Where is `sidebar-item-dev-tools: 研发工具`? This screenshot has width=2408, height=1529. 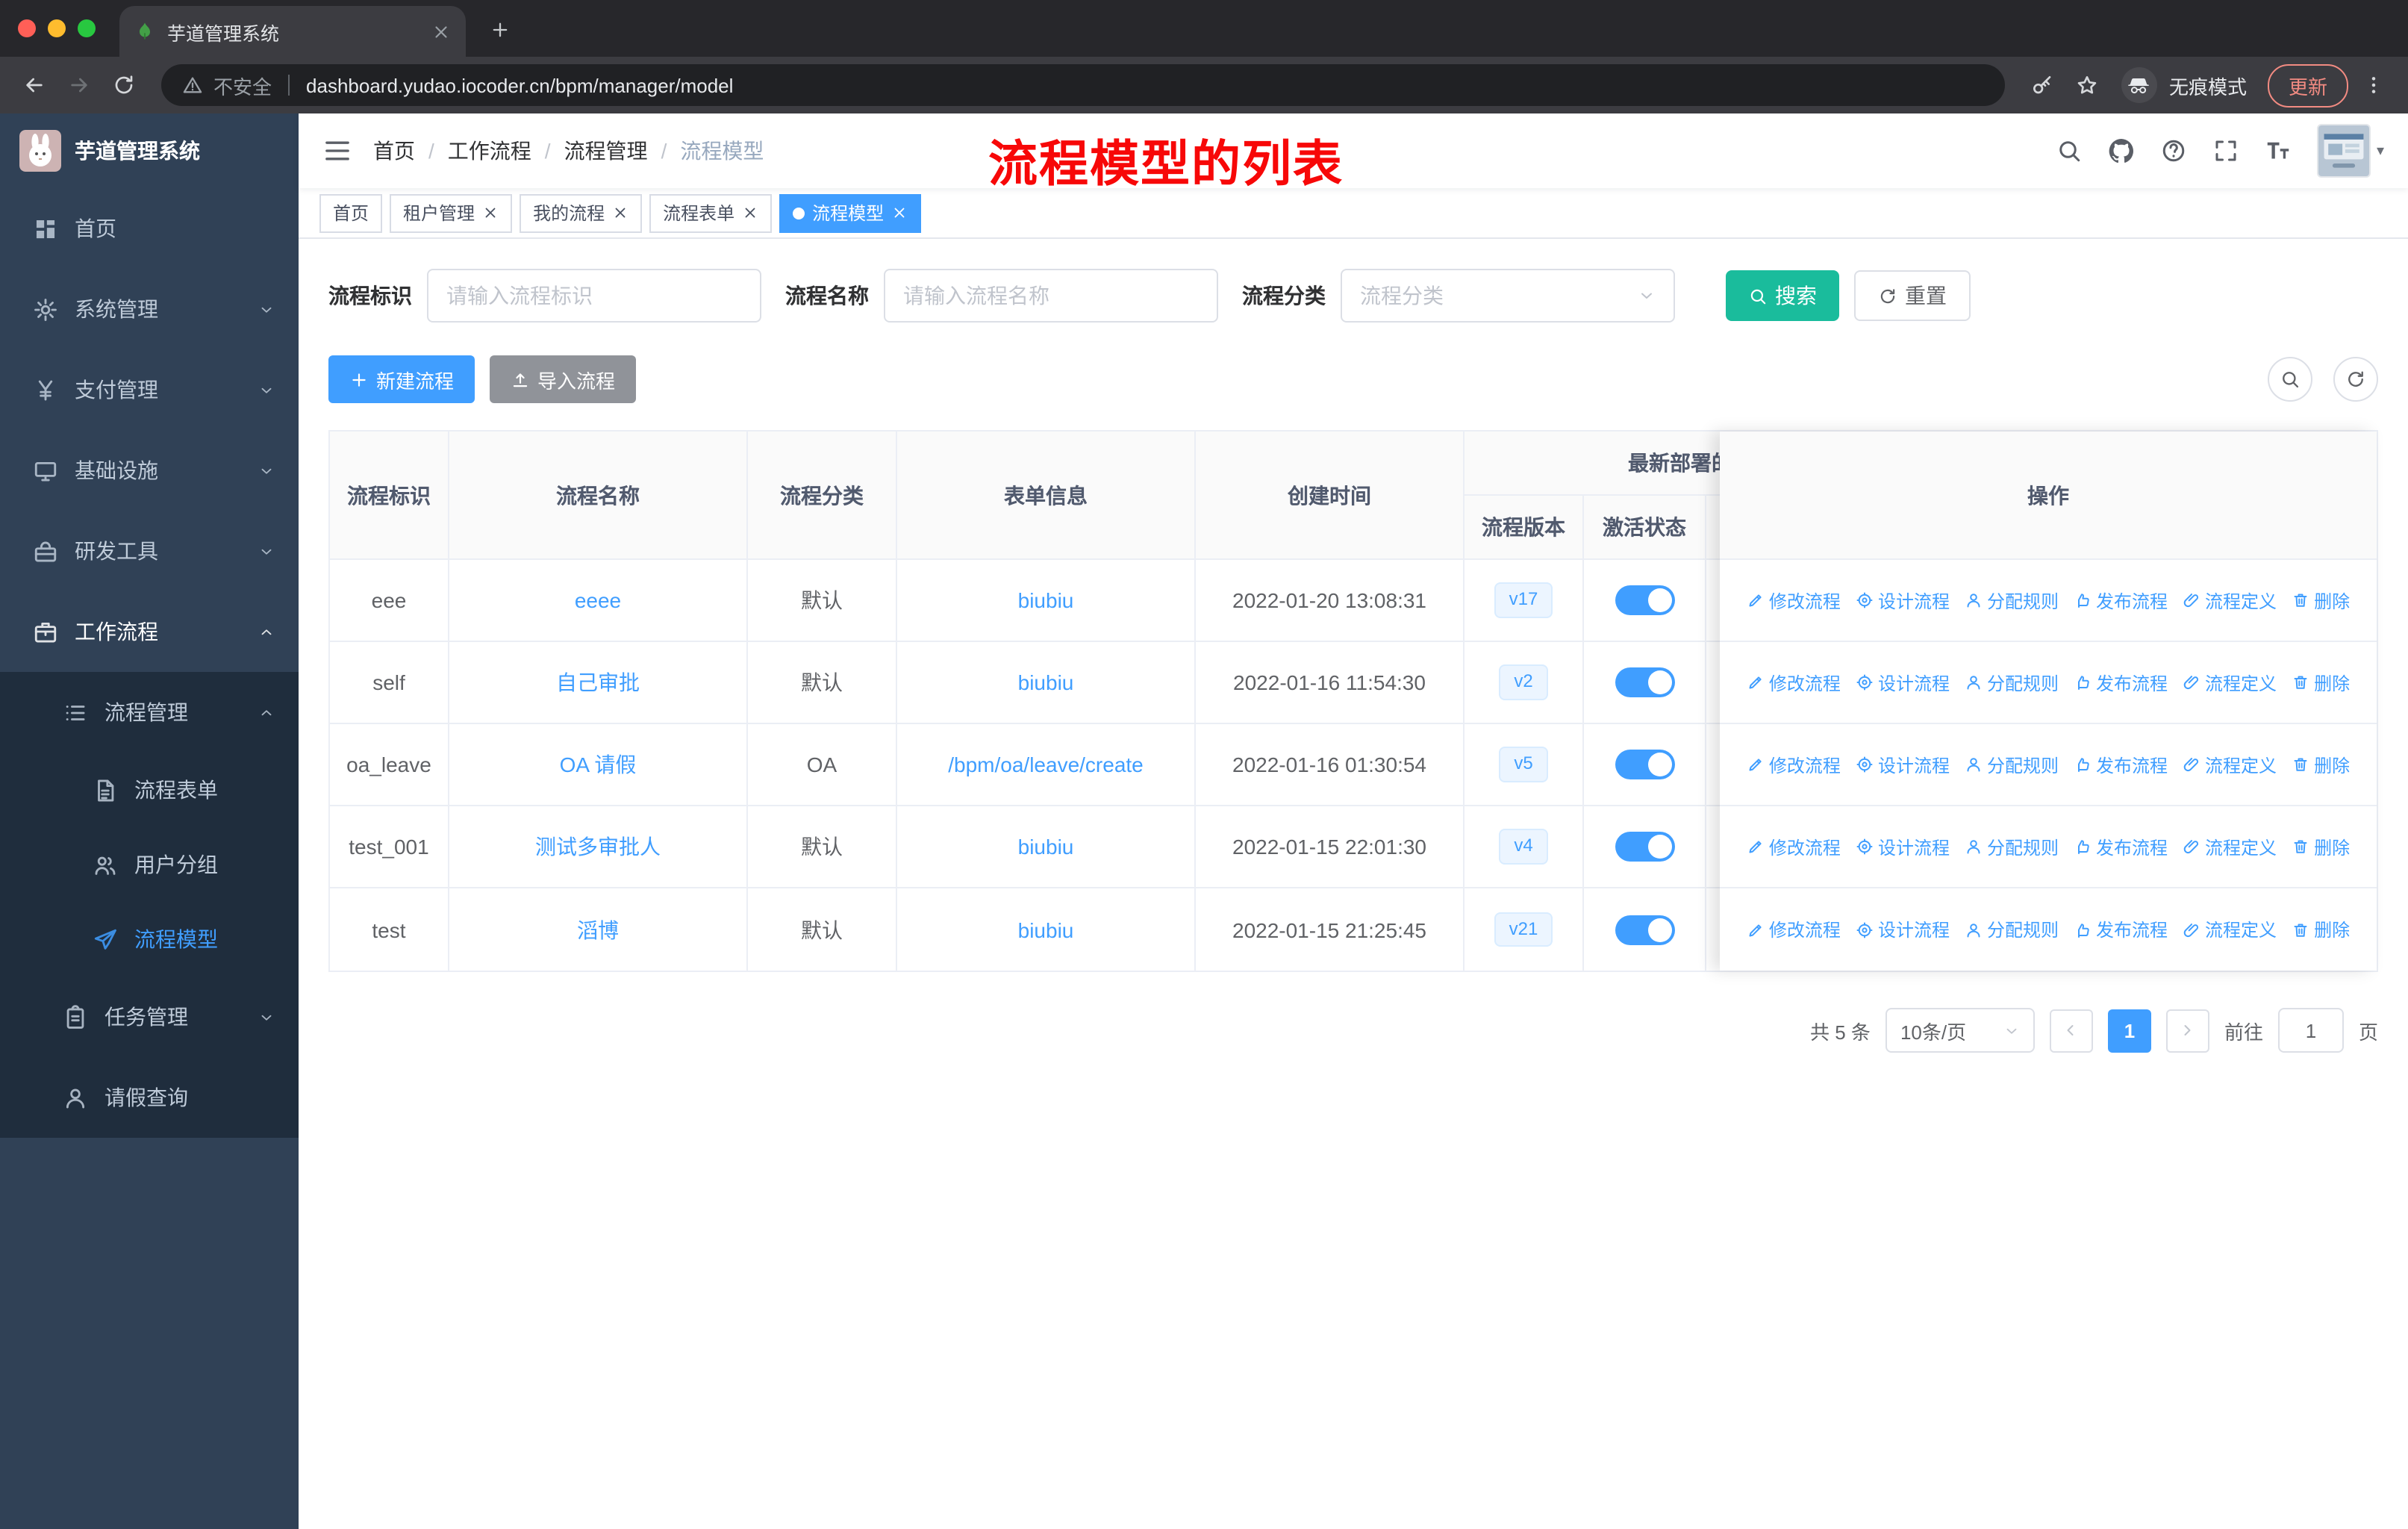 sidebar-item-dev-tools: 研发工具 is located at coordinates (149, 551).